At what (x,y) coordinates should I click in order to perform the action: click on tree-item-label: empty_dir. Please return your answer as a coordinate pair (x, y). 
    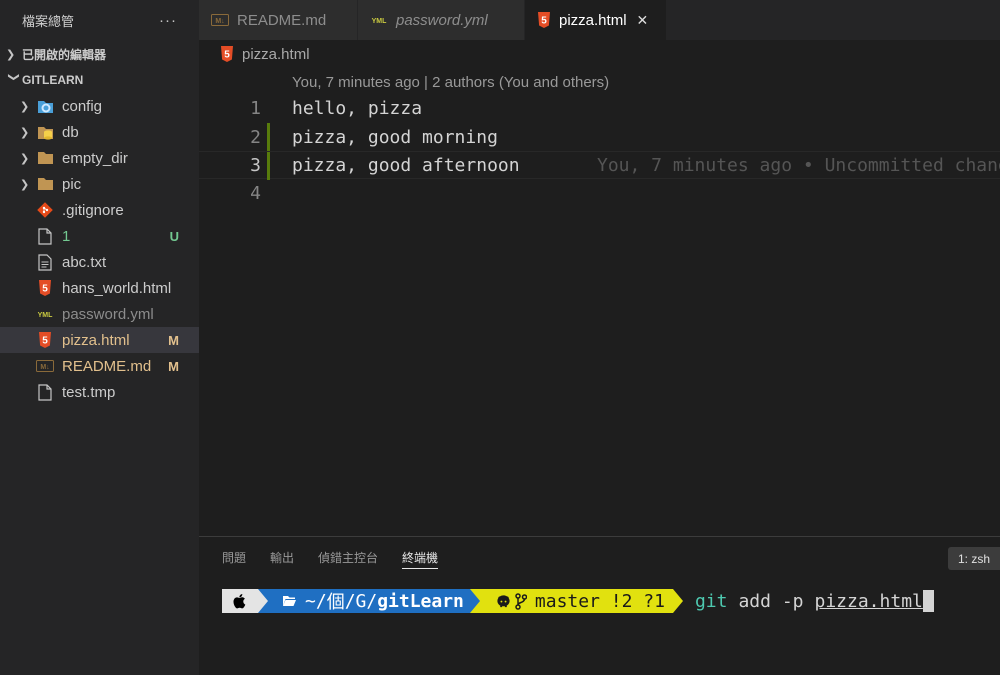
    Looking at the image, I should click on (95, 158).